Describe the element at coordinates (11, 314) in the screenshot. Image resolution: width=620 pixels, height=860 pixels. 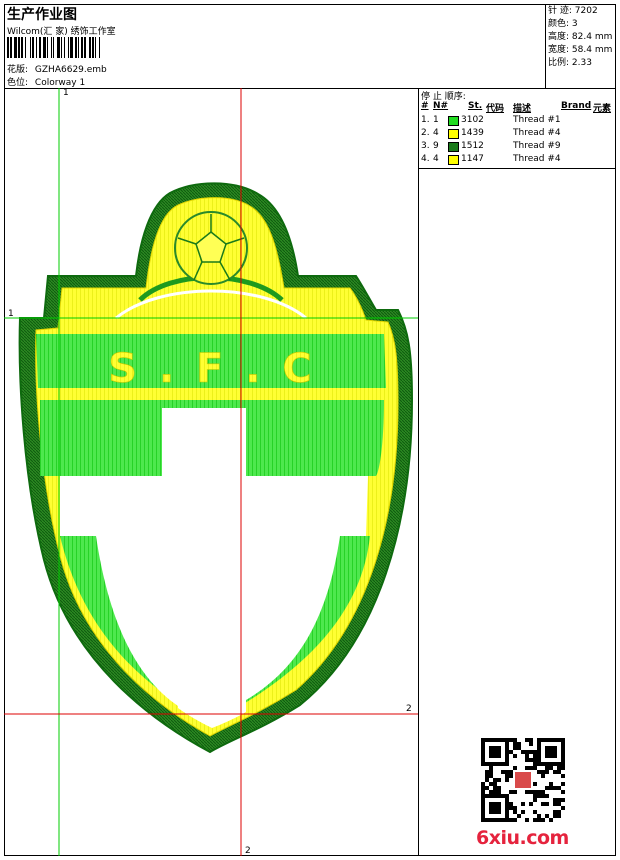
I see `marker-1-left: 1` at that location.